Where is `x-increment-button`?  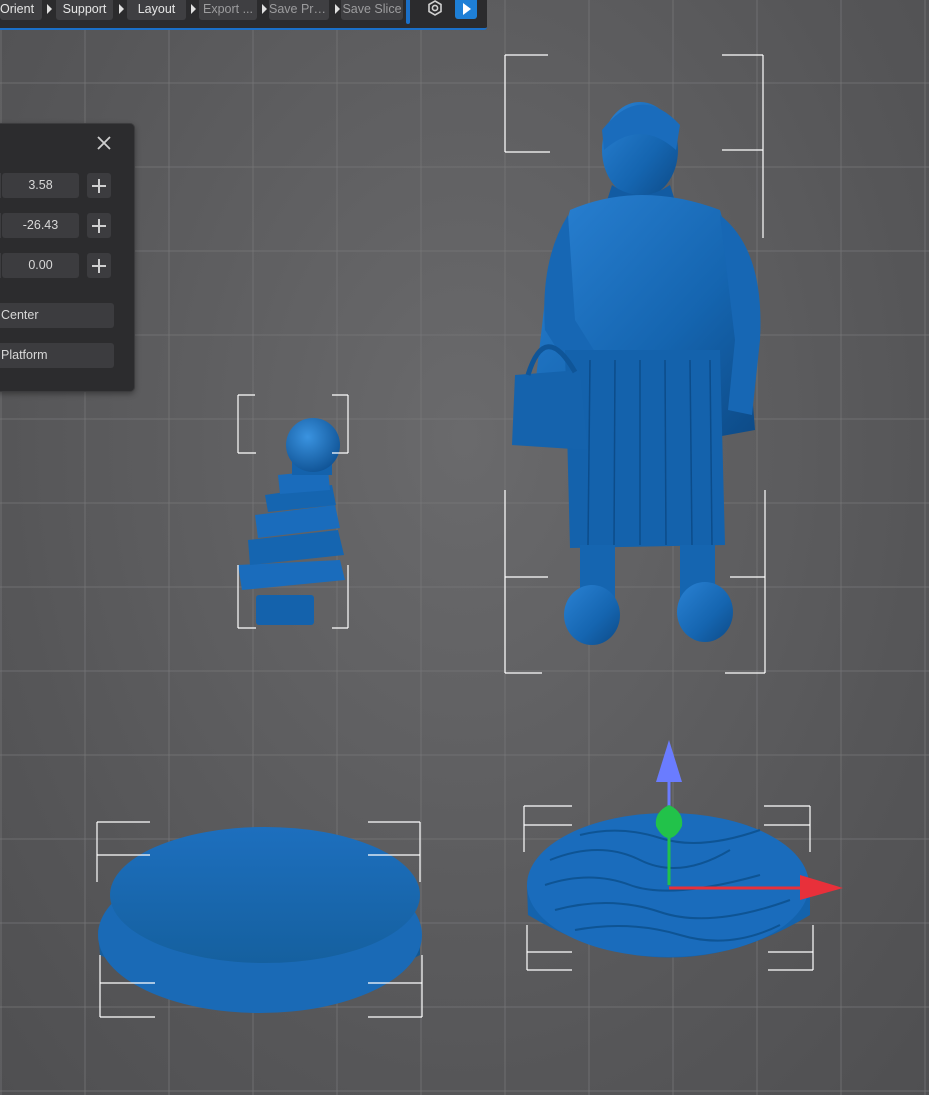 x-increment-button is located at coordinates (99, 185).